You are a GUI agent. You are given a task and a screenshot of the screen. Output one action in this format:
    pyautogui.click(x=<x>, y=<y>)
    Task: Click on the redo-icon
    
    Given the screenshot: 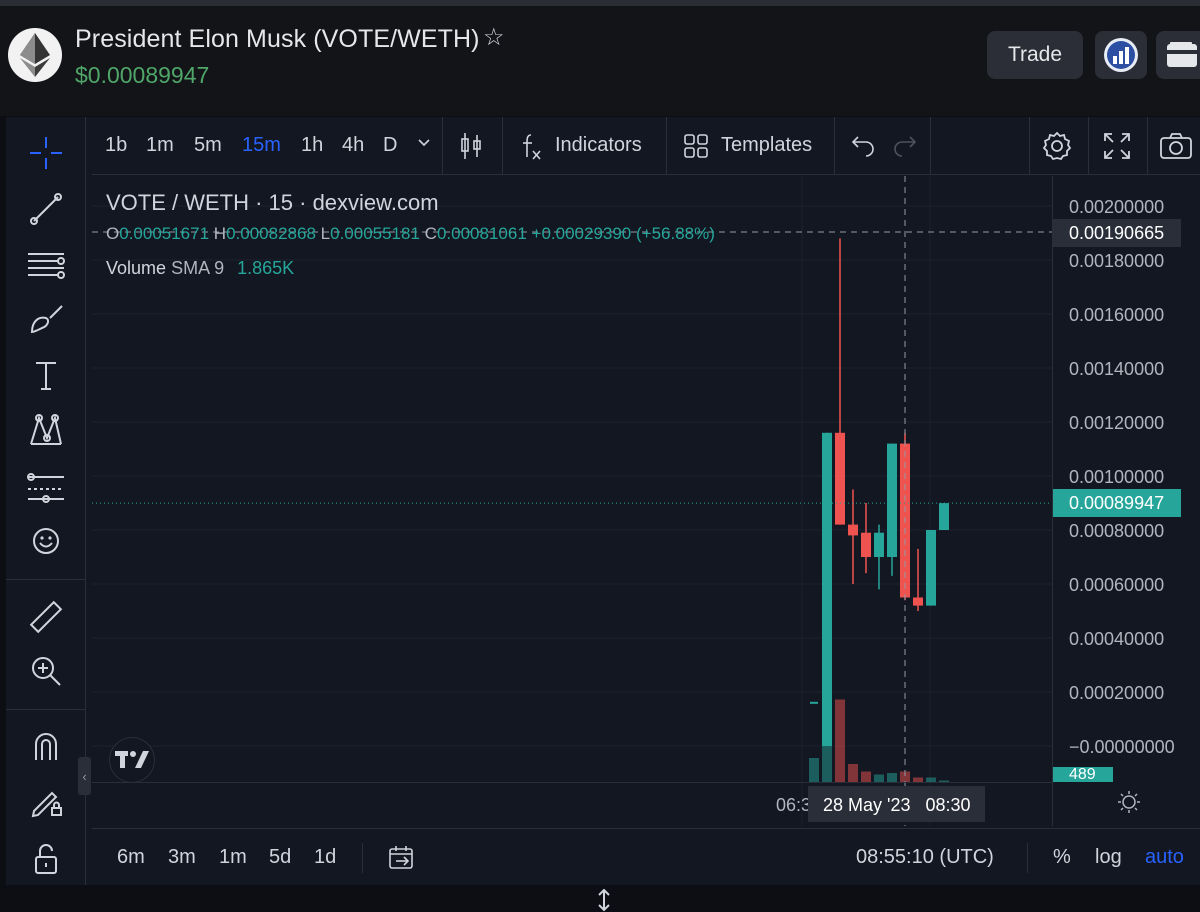 What is the action you would take?
    pyautogui.click(x=905, y=148)
    